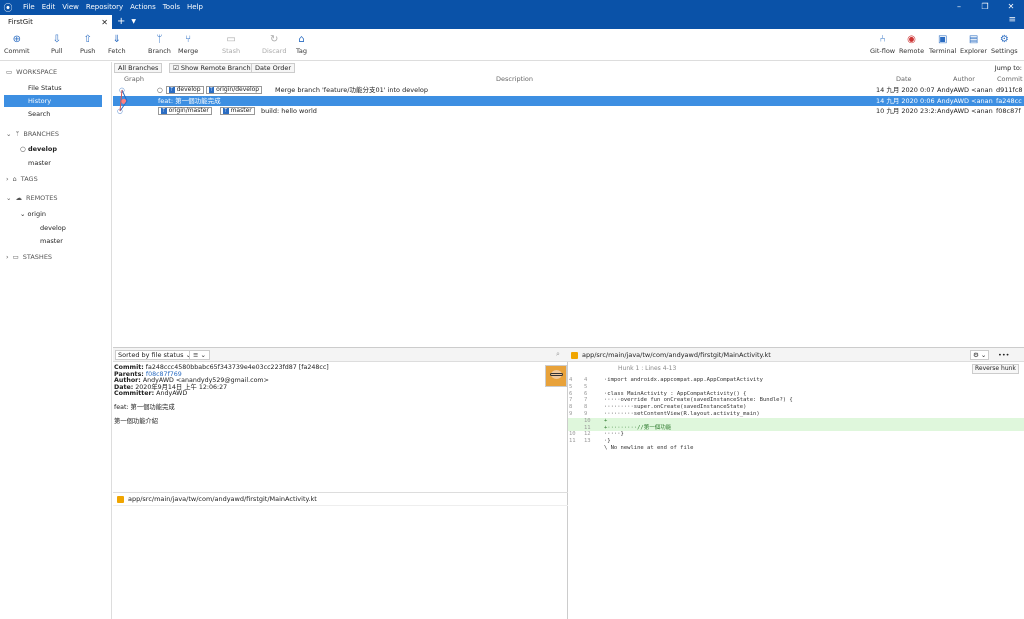 The image size is (1024, 619). I want to click on repo-tab: FirstGit ✕, so click(56, 22).